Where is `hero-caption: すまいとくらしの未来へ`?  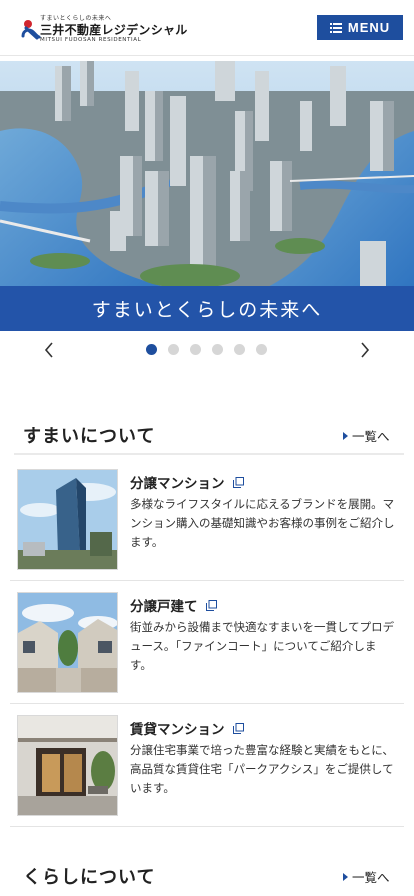 hero-caption: すまいとくらしの未来へ is located at coordinates (207, 308).